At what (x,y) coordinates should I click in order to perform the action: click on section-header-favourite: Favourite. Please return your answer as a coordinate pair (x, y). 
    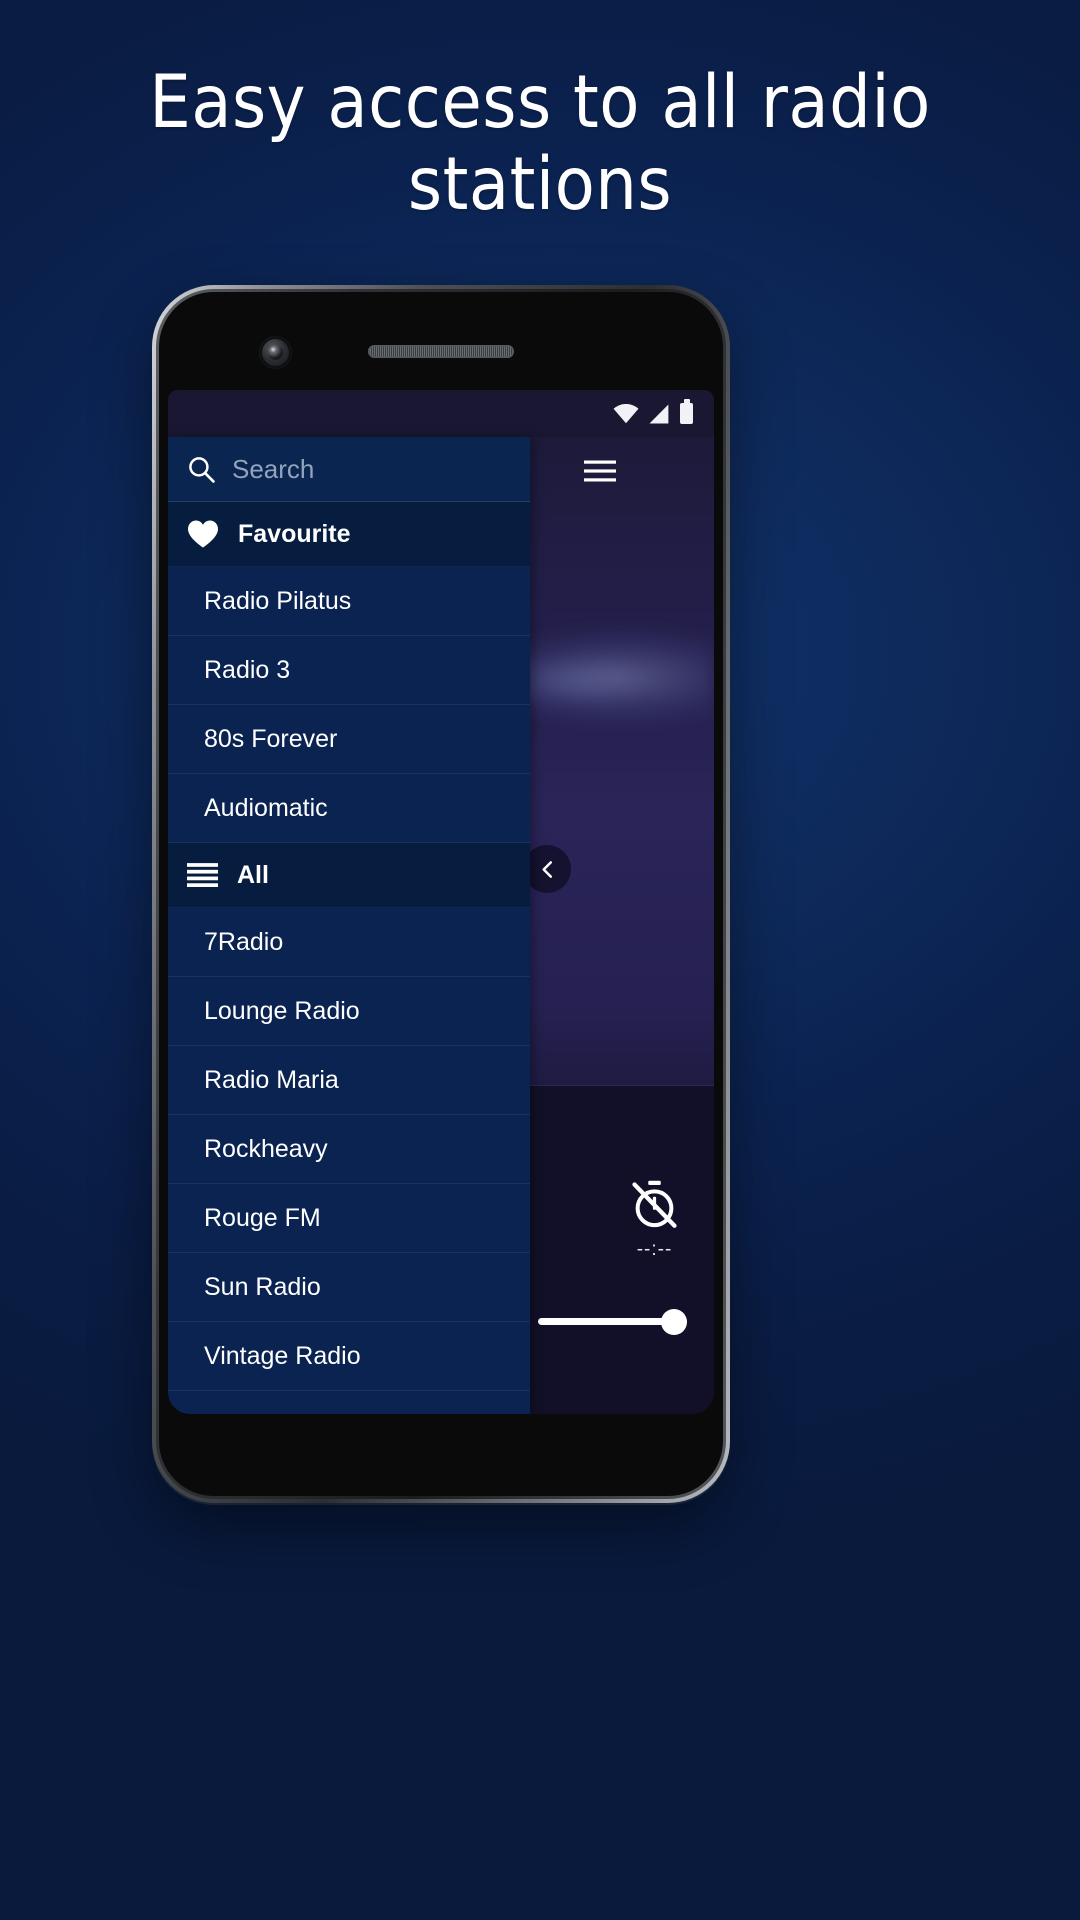
    Looking at the image, I should click on (349, 534).